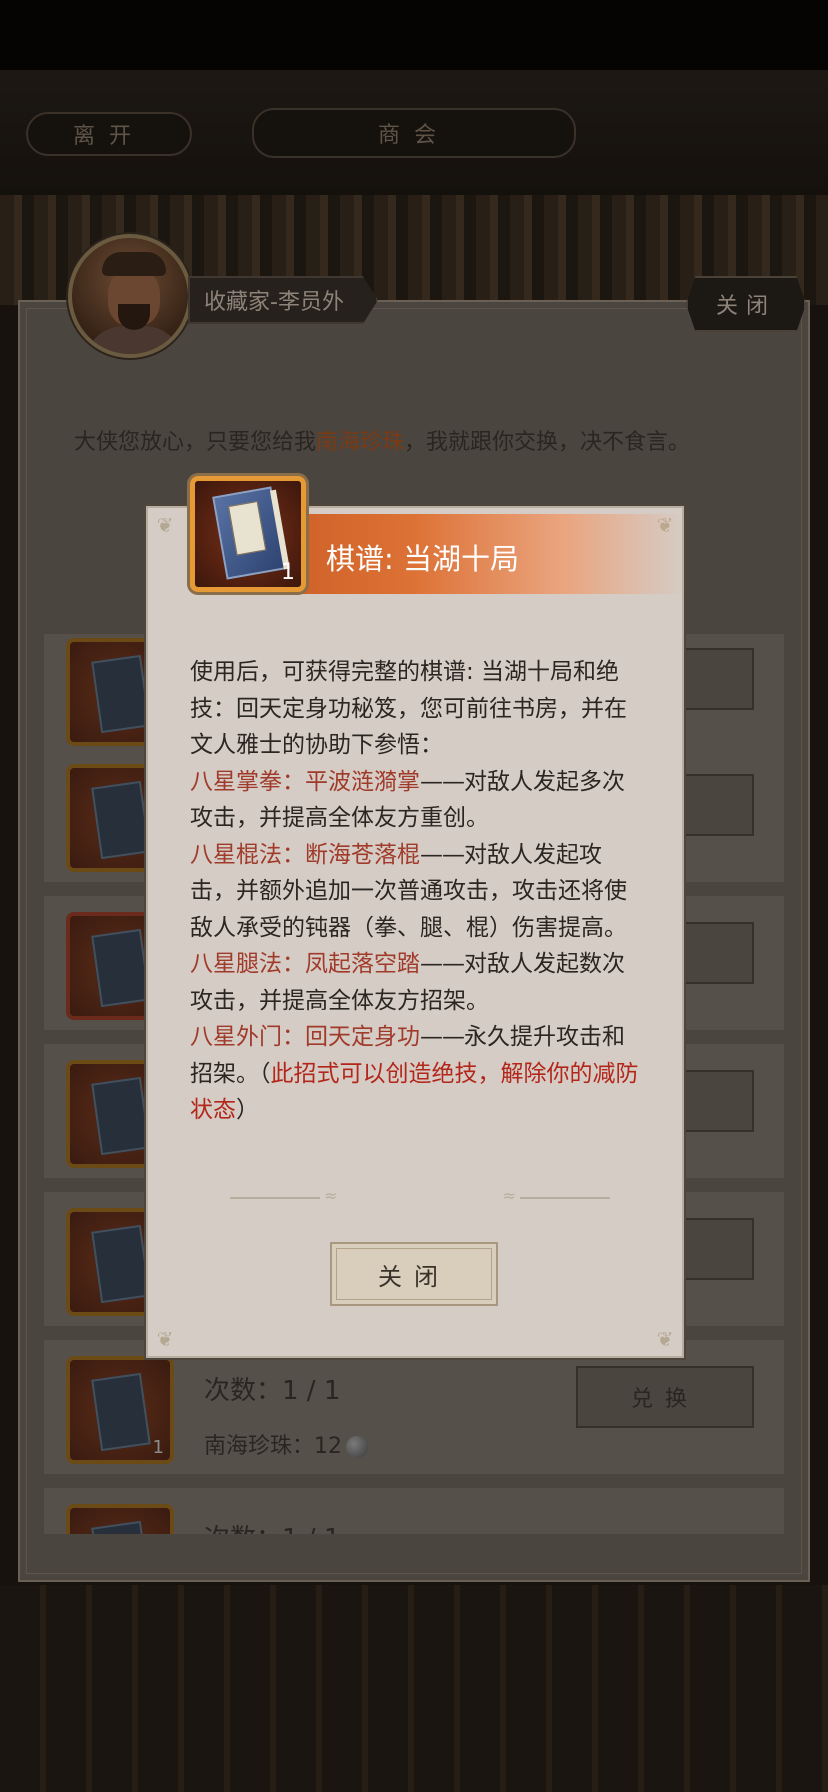  I want to click on item-name: 棋谱: 当湖十局, so click(422, 559).